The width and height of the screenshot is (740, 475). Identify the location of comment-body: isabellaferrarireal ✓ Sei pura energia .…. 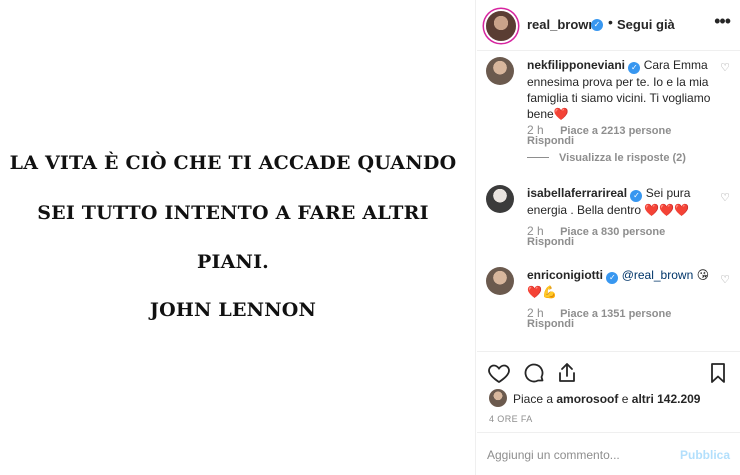
(619, 201).